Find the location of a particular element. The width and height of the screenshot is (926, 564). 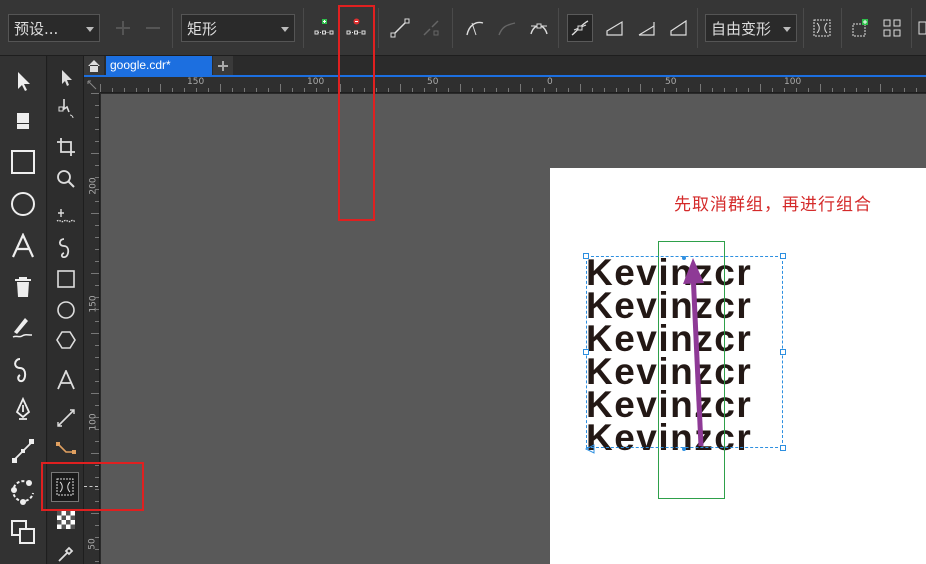

highlight-envelope-tool is located at coordinates (92, 486).